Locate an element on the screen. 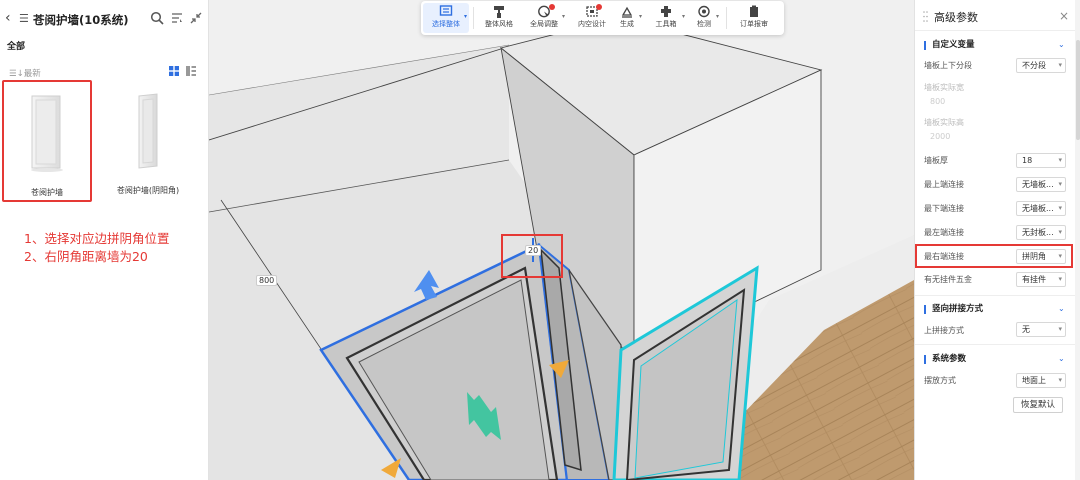 The width and height of the screenshot is (1080, 480). detect-button: 检测 is located at coordinates (704, 18).